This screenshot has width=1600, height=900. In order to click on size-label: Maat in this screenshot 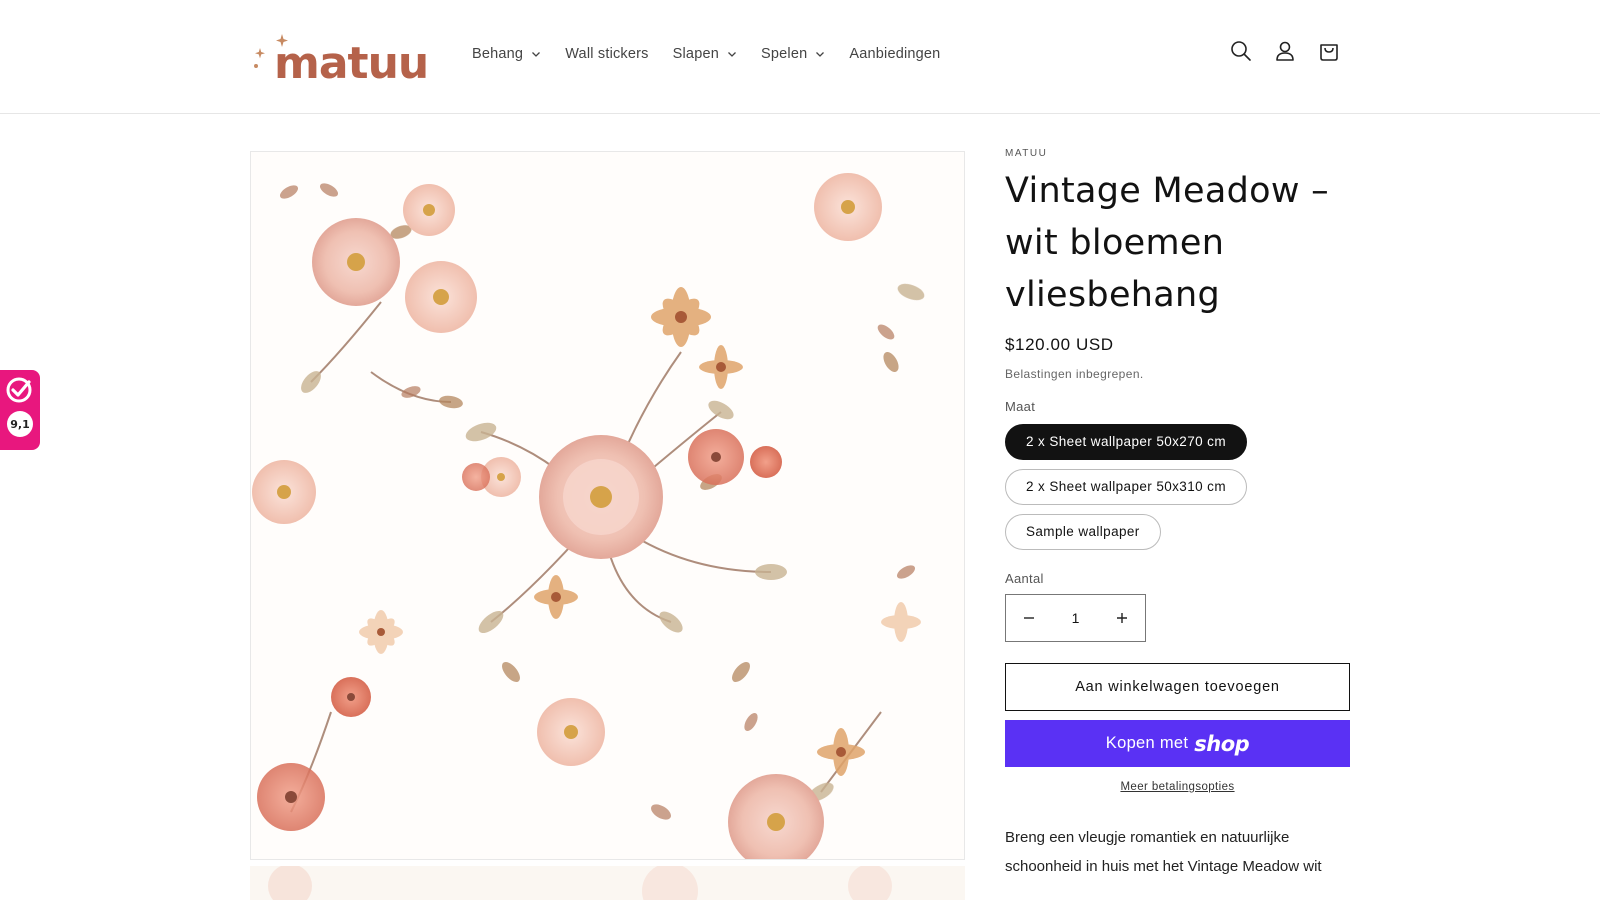, I will do `click(1020, 406)`.